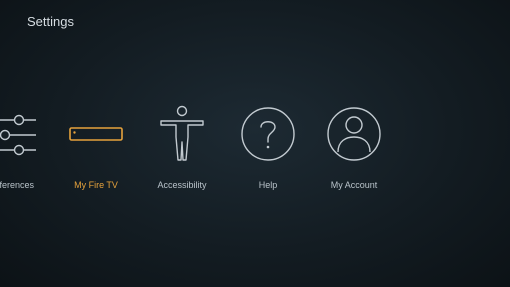  I want to click on menu-item-help: Help, so click(268, 150).